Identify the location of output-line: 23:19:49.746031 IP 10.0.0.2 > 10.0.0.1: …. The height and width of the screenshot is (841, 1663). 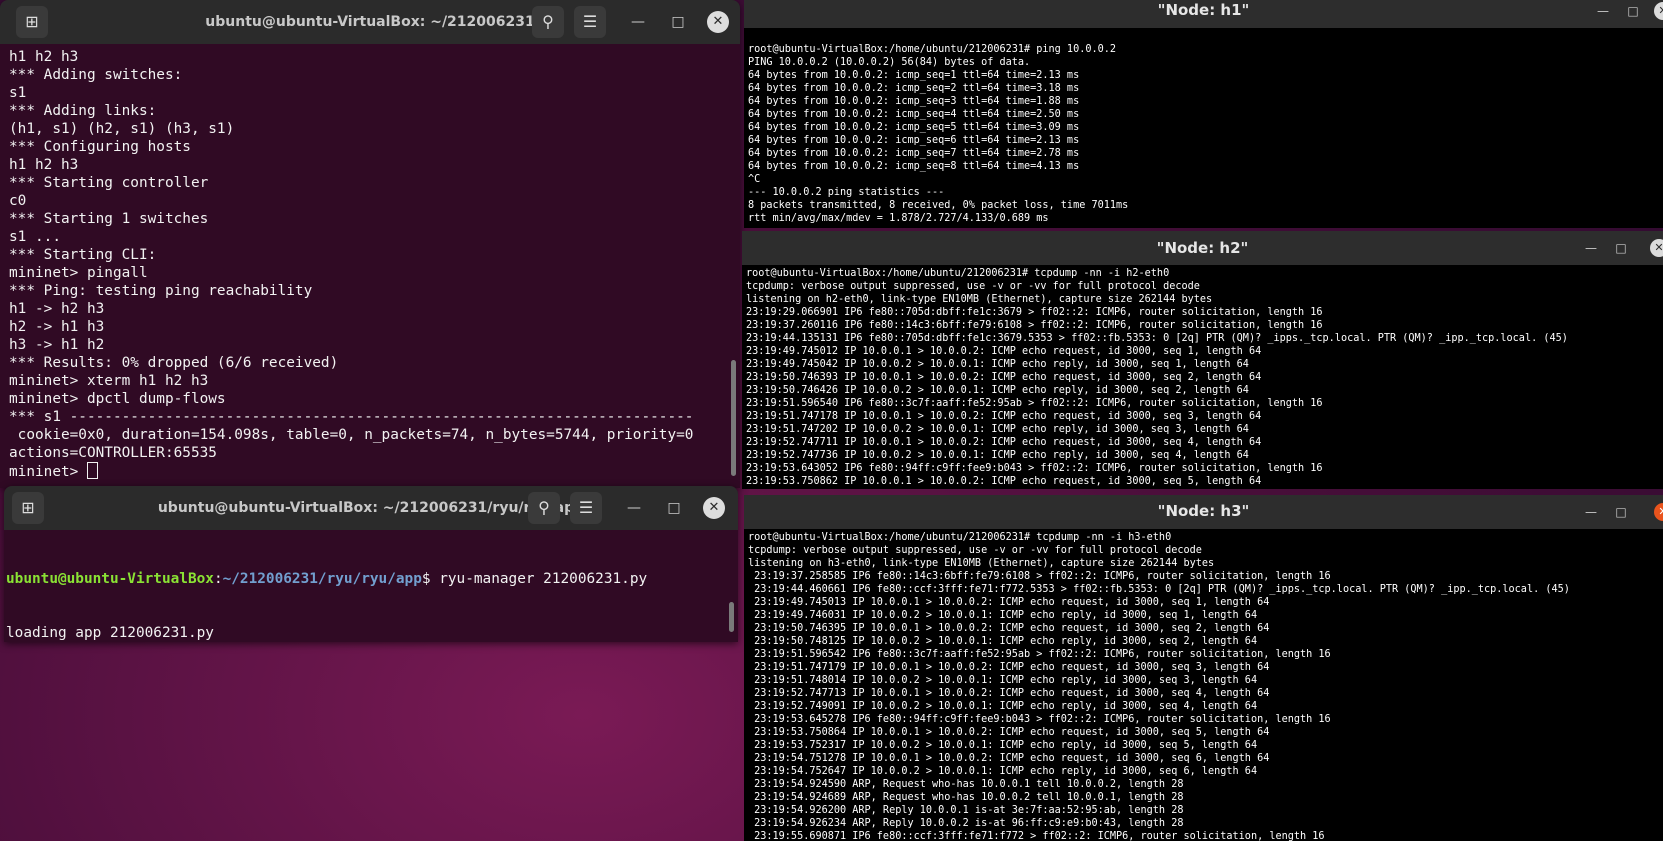
(1003, 615).